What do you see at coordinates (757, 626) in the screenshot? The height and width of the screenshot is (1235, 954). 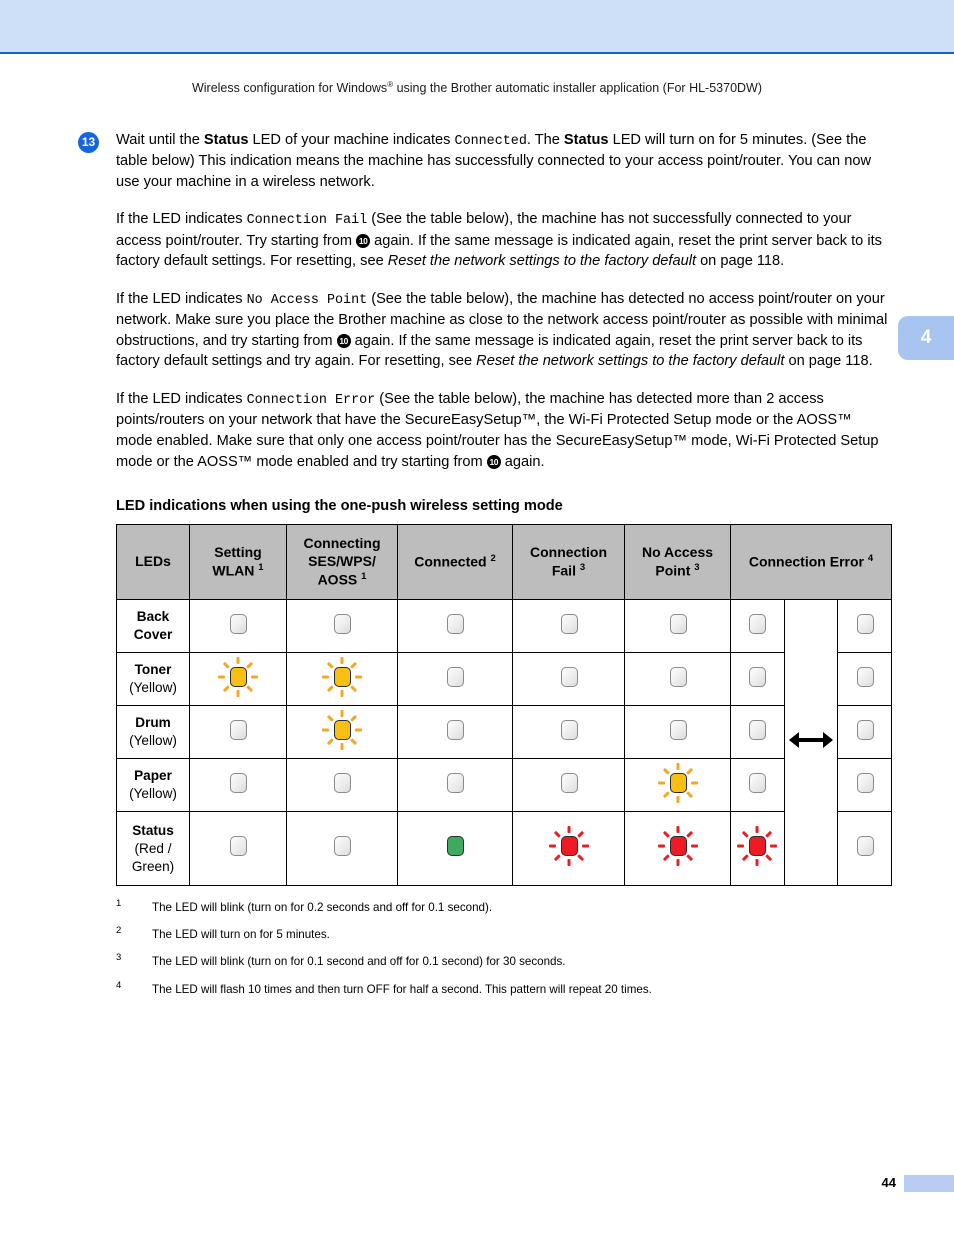 I see `led-back-cover-connection-error-a` at bounding box center [757, 626].